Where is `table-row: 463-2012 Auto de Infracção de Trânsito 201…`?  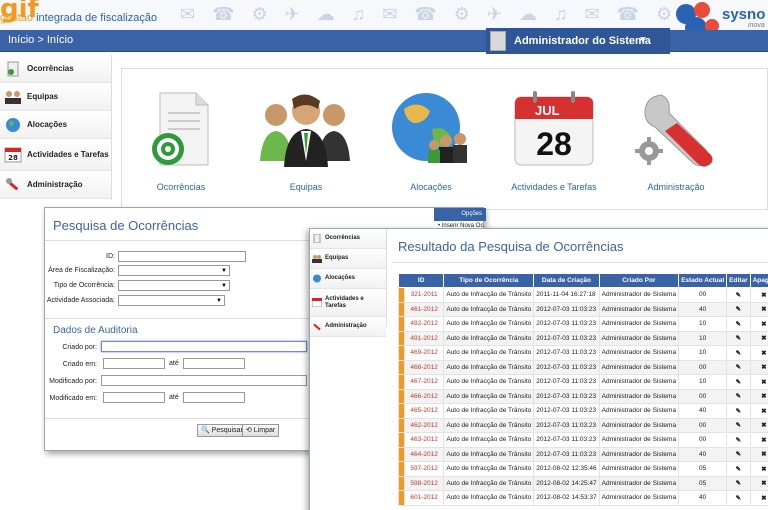 table-row: 463-2012 Auto de Infracção de Trânsito 201… is located at coordinates (583, 440).